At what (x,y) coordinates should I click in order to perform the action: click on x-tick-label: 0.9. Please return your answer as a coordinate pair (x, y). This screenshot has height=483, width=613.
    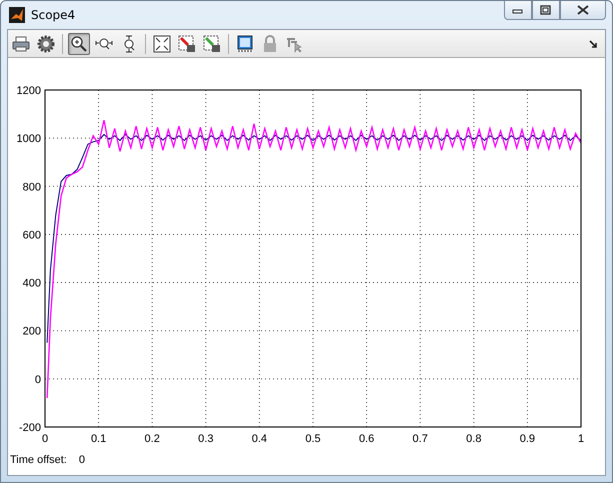
    Looking at the image, I should click on (528, 439).